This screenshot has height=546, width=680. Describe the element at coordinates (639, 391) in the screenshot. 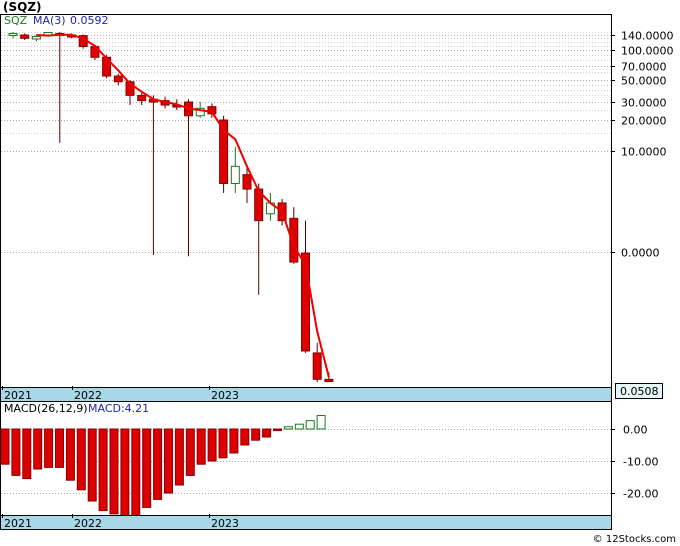

I see `last-price-label: 0.0508` at that location.